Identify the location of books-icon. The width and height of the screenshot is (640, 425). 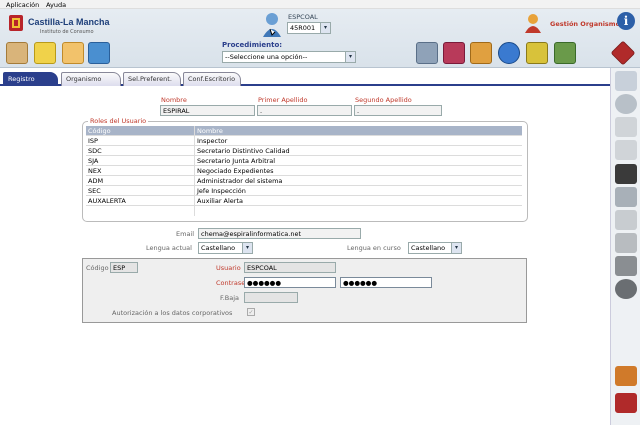
(454, 53).